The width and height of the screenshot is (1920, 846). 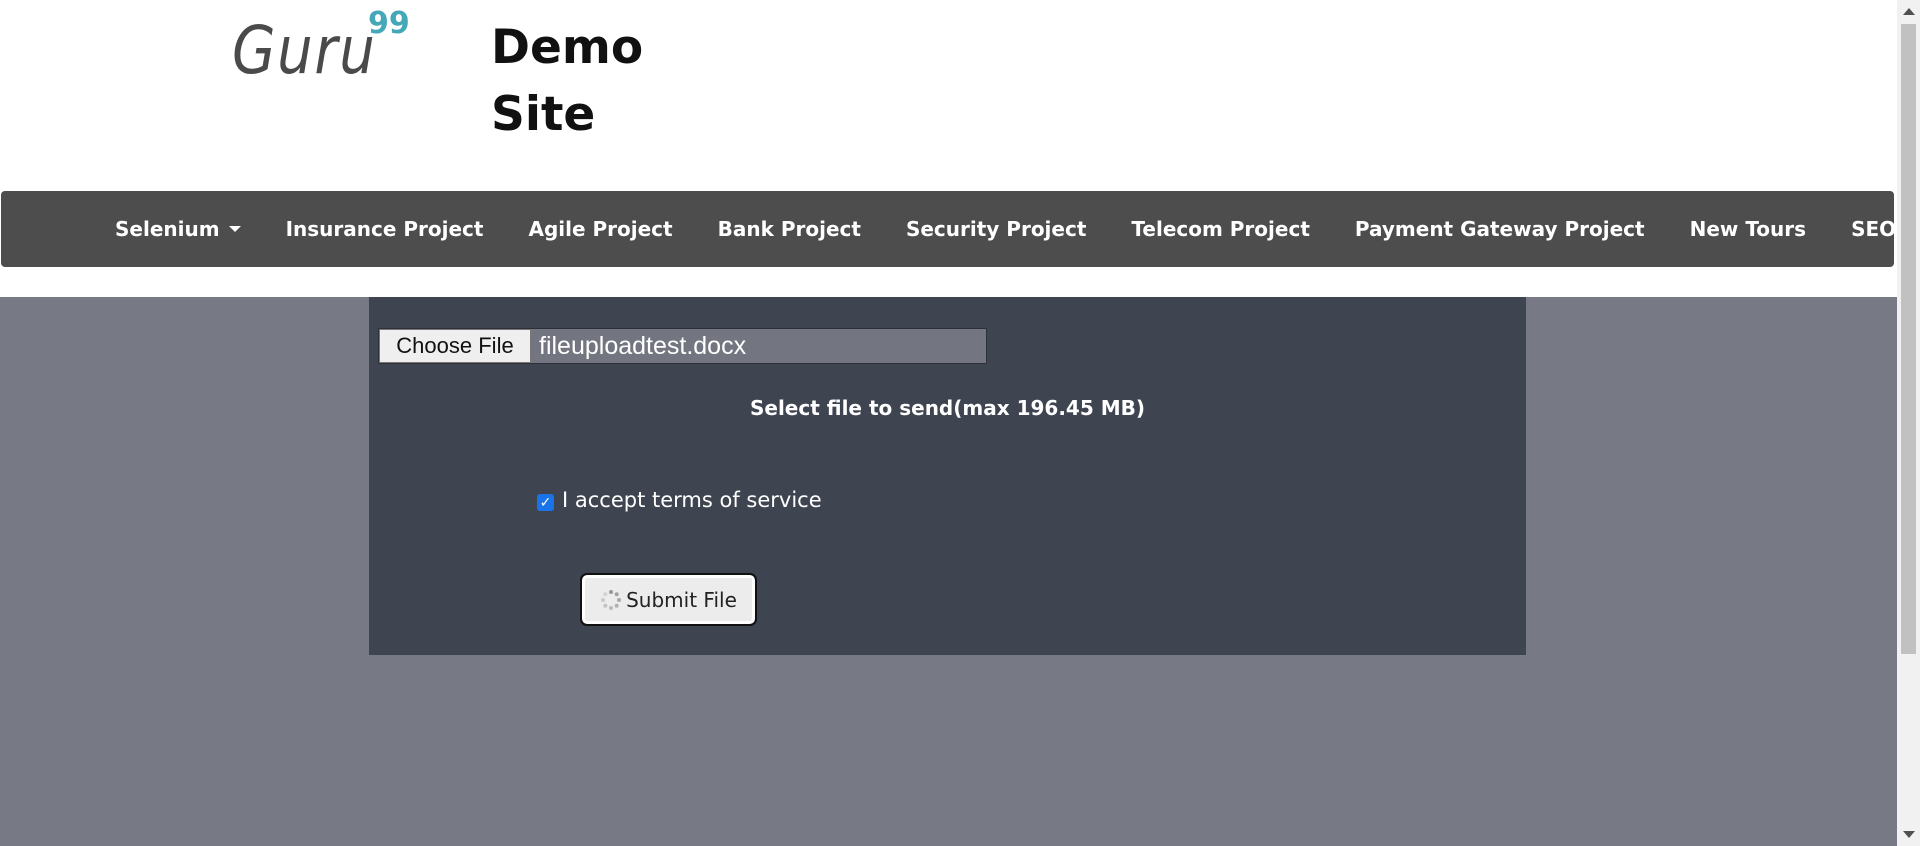 I want to click on nav-item-security-project: Security Project, so click(x=996, y=229).